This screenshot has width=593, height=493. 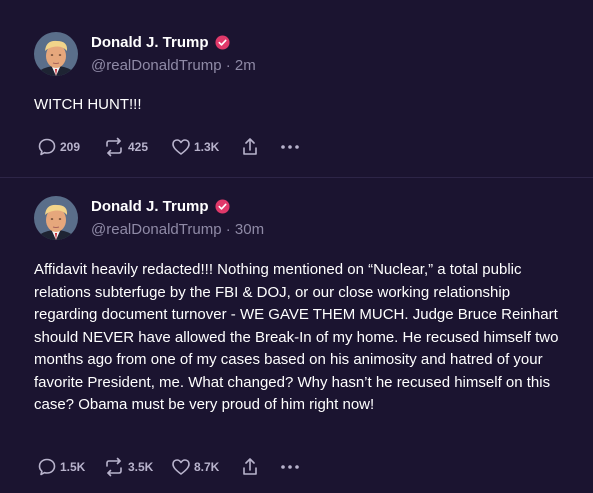 I want to click on like-button: 1.3K, so click(x=206, y=147).